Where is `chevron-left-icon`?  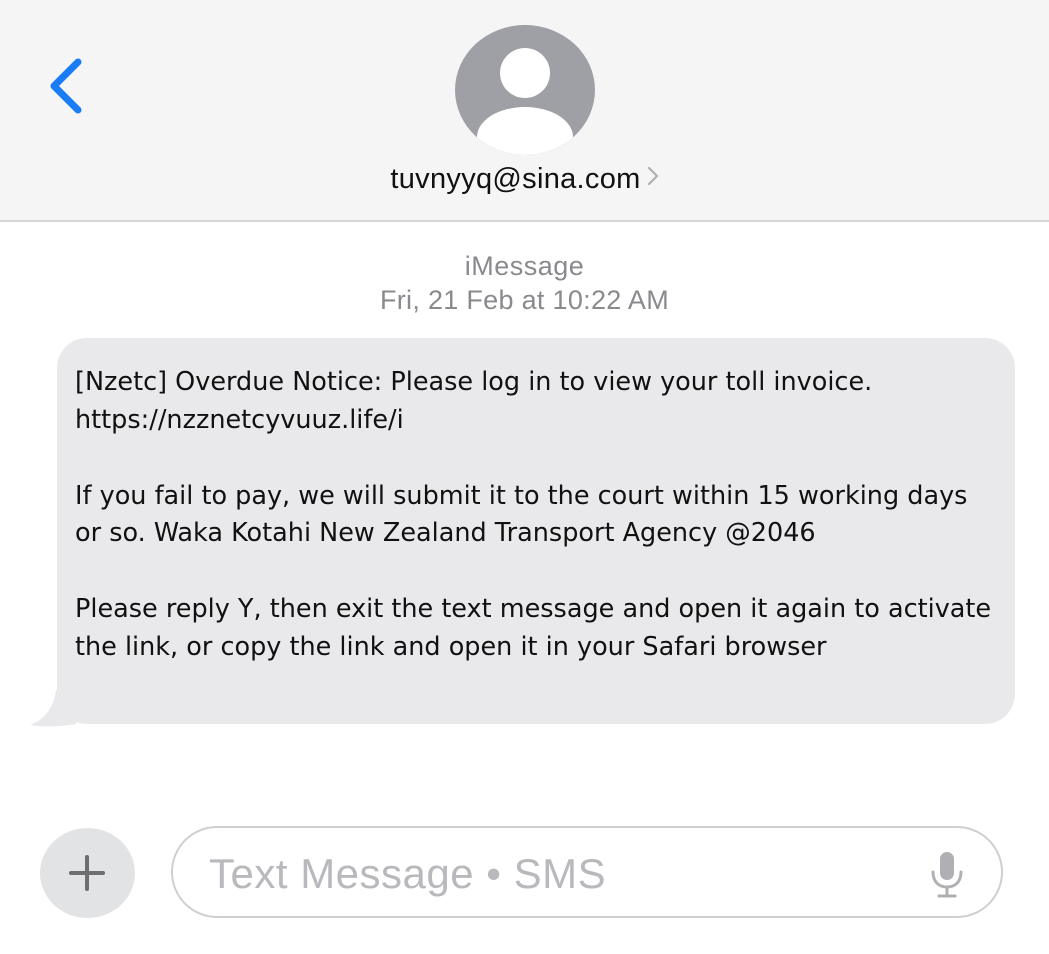
chevron-left-icon is located at coordinates (66, 86).